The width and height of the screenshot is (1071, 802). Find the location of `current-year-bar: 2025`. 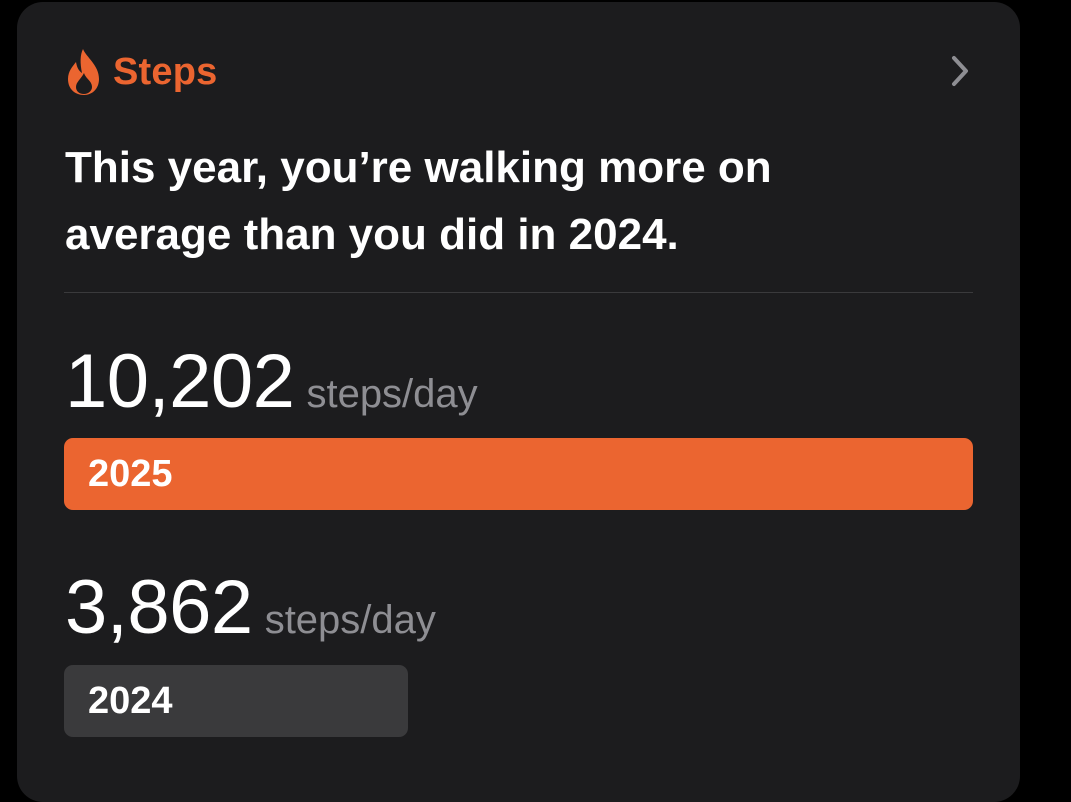

current-year-bar: 2025 is located at coordinates (518, 474).